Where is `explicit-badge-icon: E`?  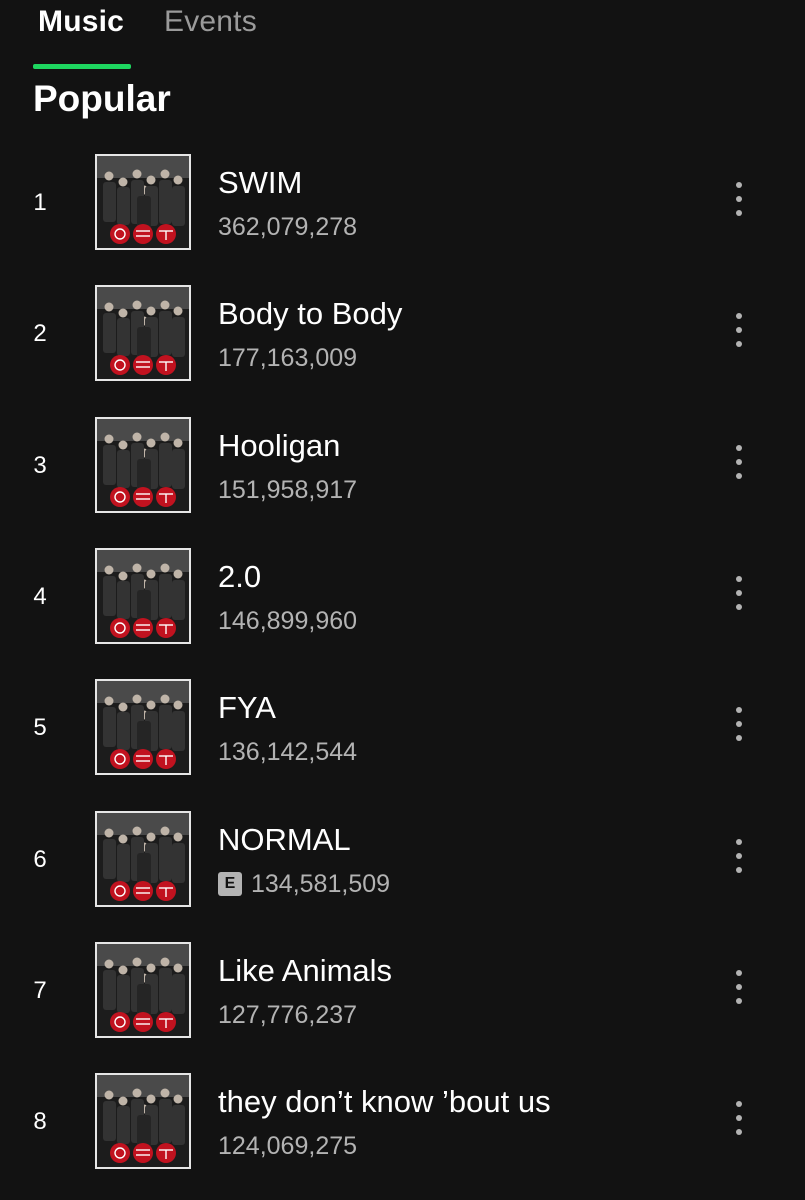
explicit-badge-icon: E is located at coordinates (230, 884).